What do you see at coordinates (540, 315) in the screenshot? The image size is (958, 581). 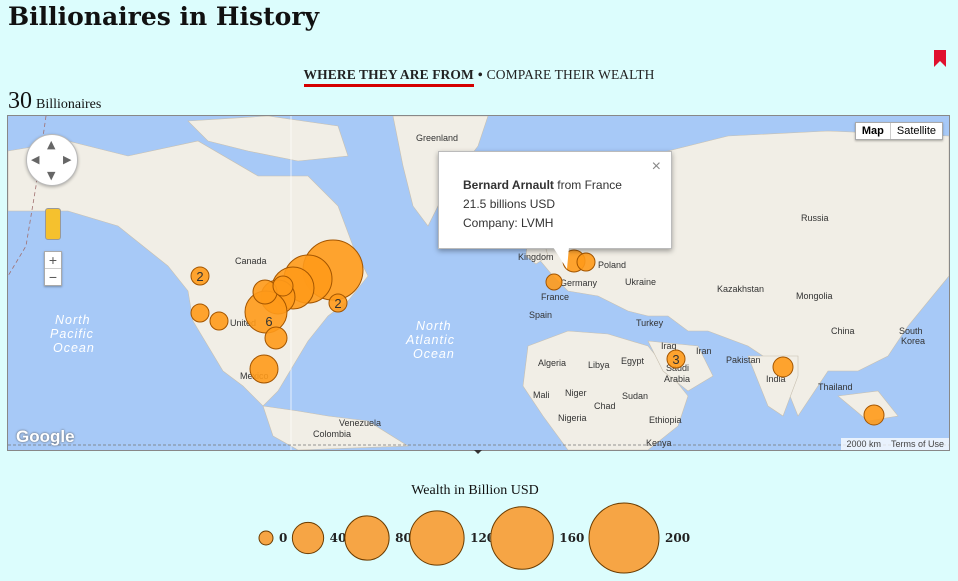 I see `label-spain: Spain` at bounding box center [540, 315].